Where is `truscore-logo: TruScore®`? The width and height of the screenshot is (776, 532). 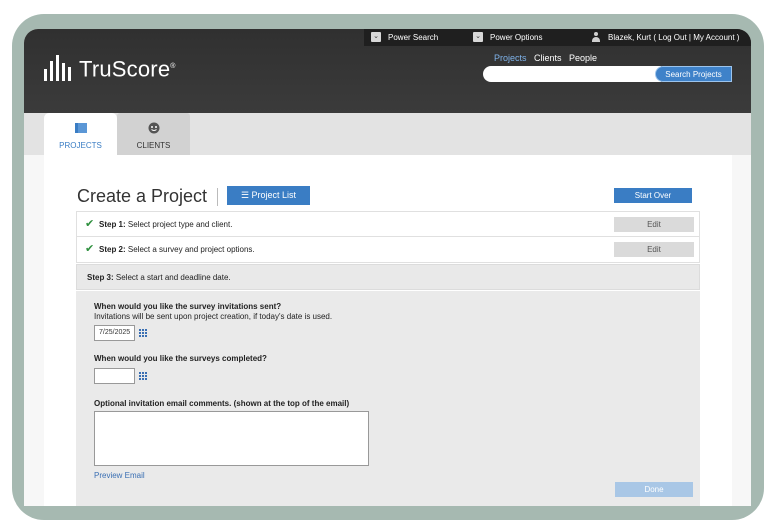
truscore-logo: TruScore® is located at coordinates (110, 67).